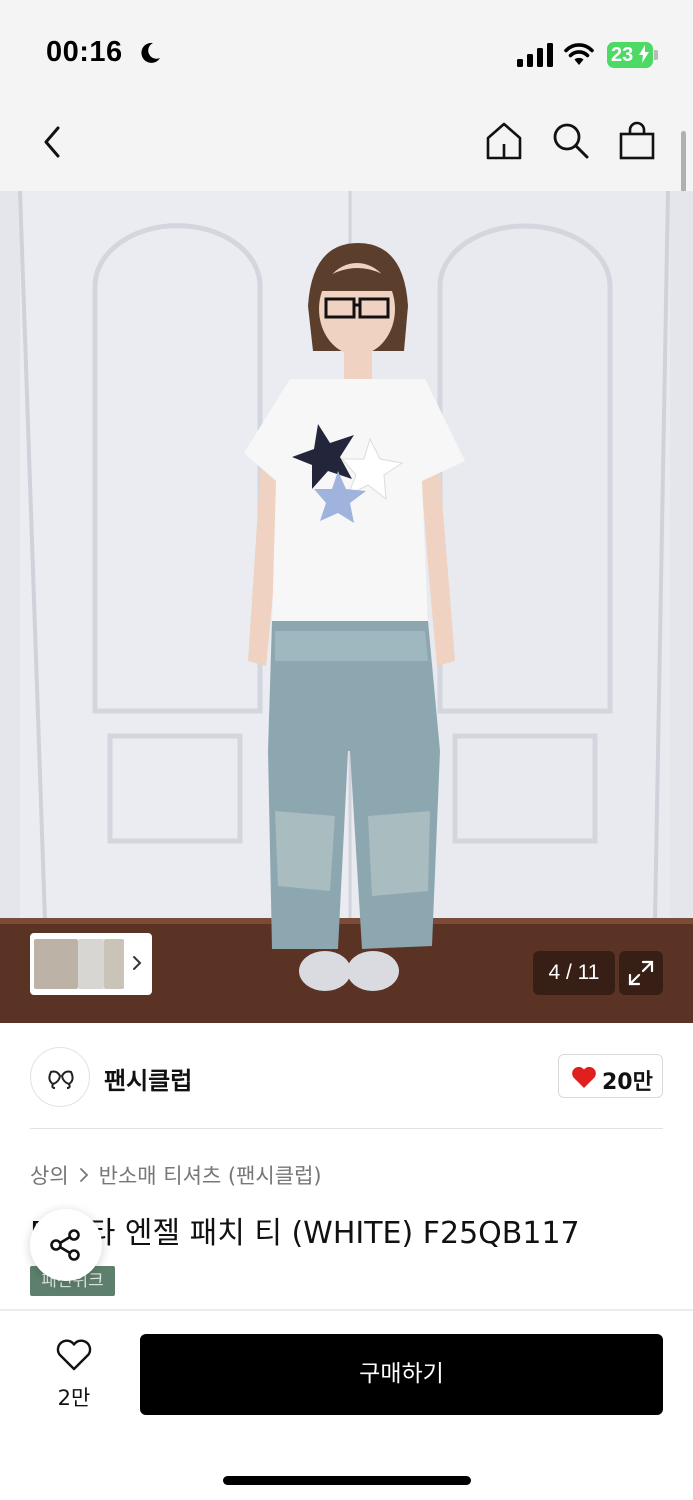 The width and height of the screenshot is (693, 1500). What do you see at coordinates (683, 165) in the screenshot?
I see `scrollbar` at bounding box center [683, 165].